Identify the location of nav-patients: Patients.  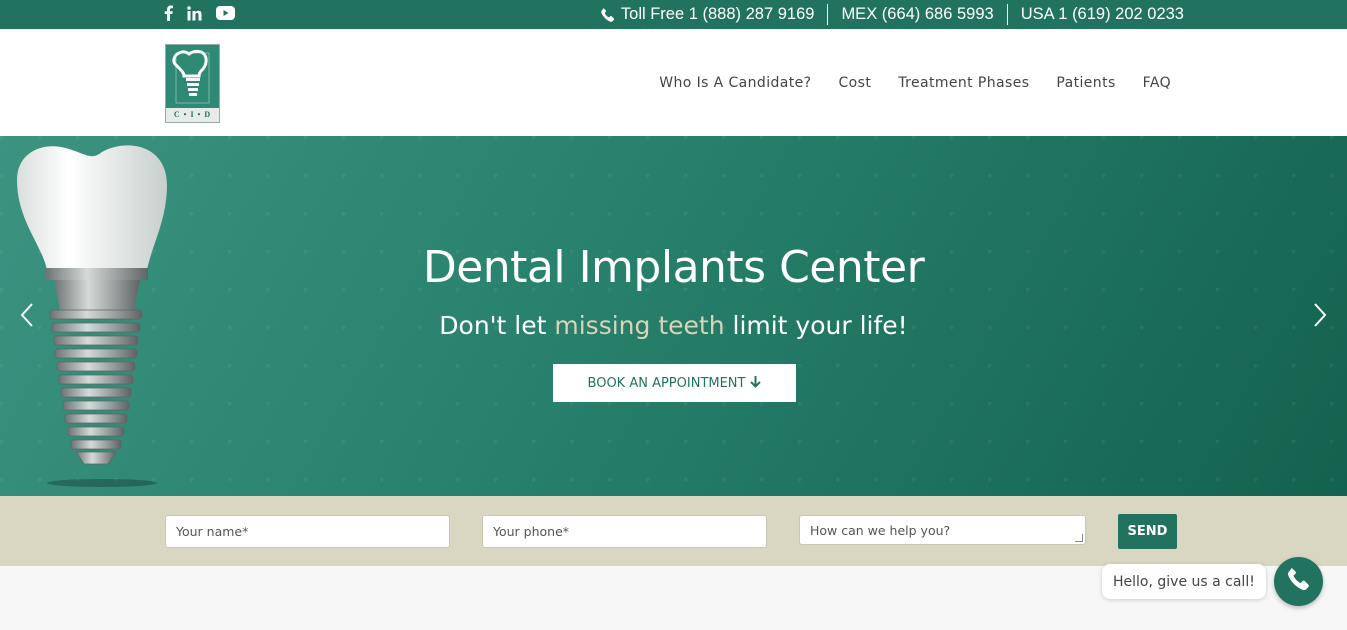
(1085, 83).